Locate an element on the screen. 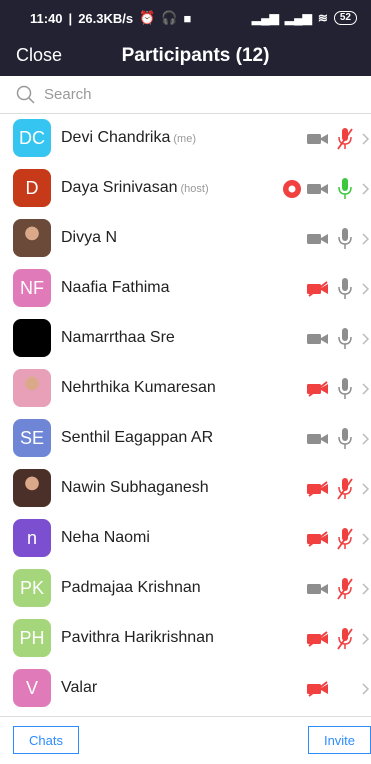  participant-row: Nehrthika Kumaresan is located at coordinates (185, 389).